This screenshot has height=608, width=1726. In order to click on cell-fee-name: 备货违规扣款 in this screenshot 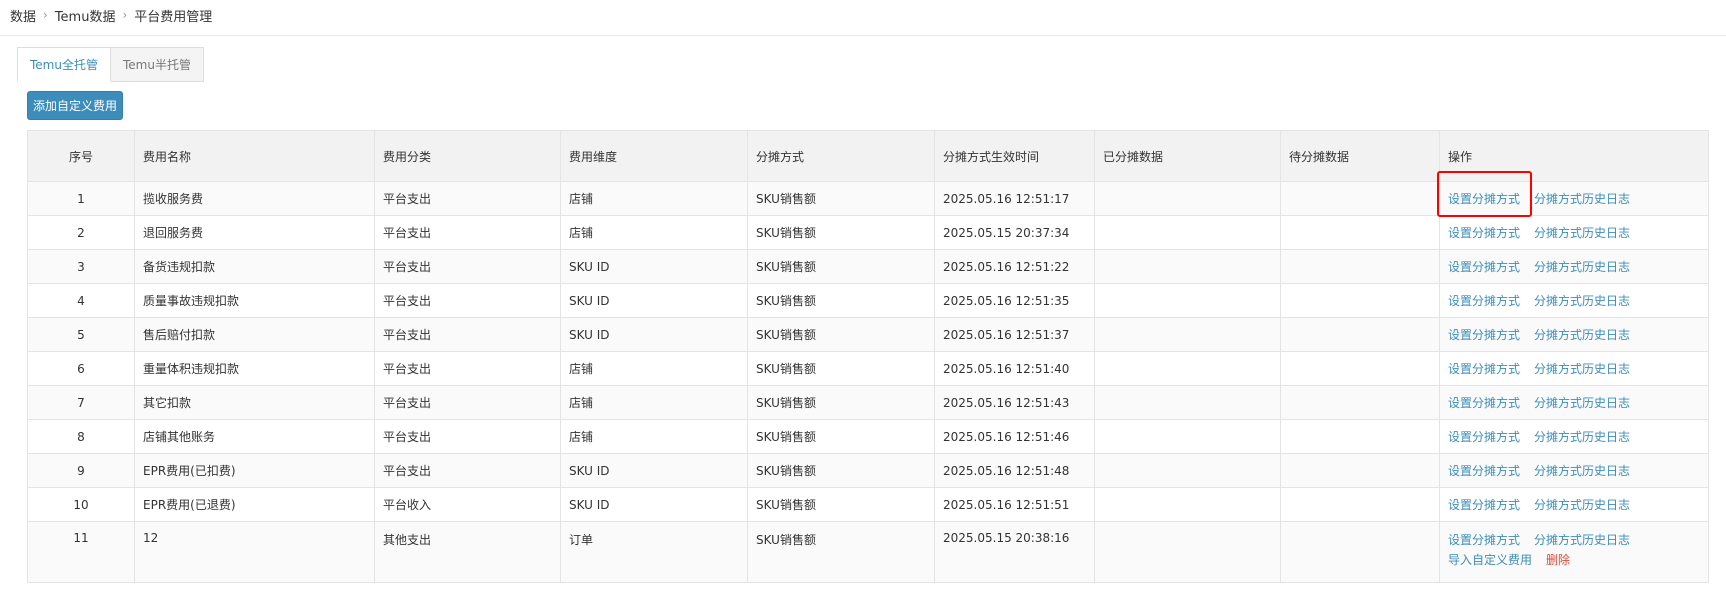, I will do `click(254, 266)`.